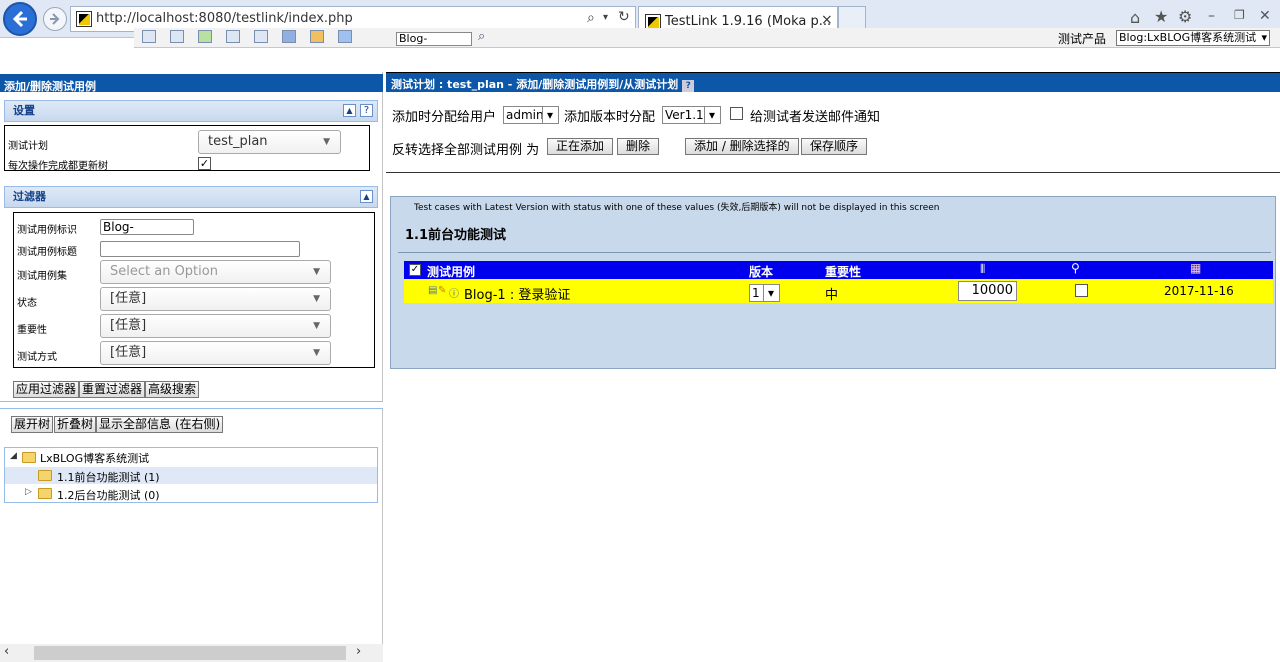  I want to click on advanced-search-button: 高级搜索, so click(172, 389).